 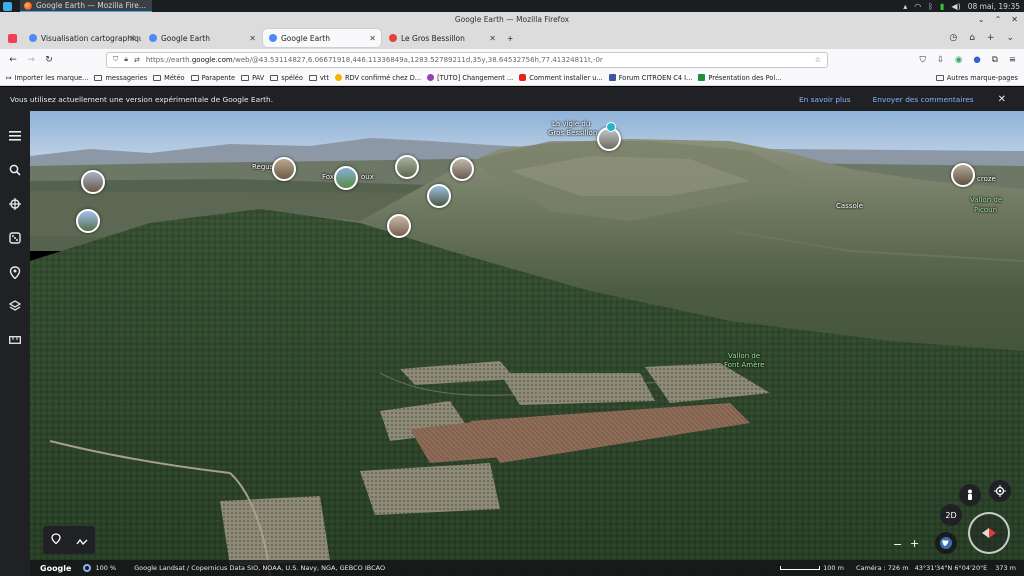 What do you see at coordinates (212, 78) in the screenshot?
I see `bookmark-folder: Parapente` at bounding box center [212, 78].